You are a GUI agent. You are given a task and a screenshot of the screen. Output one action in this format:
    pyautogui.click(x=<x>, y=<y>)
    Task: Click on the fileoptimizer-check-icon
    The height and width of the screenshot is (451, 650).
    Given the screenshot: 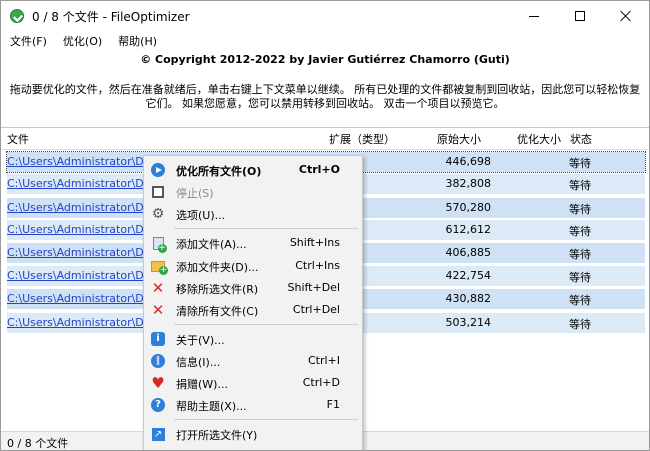 What is the action you would take?
    pyautogui.click(x=17, y=16)
    